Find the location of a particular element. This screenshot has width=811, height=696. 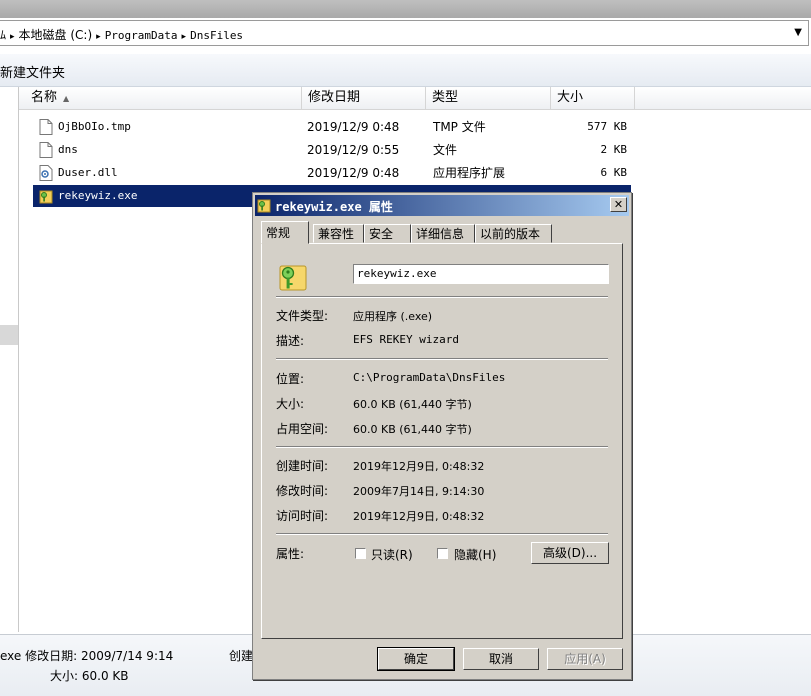

accessed-value: 2019年12月9日, 0:48:32 is located at coordinates (419, 516).